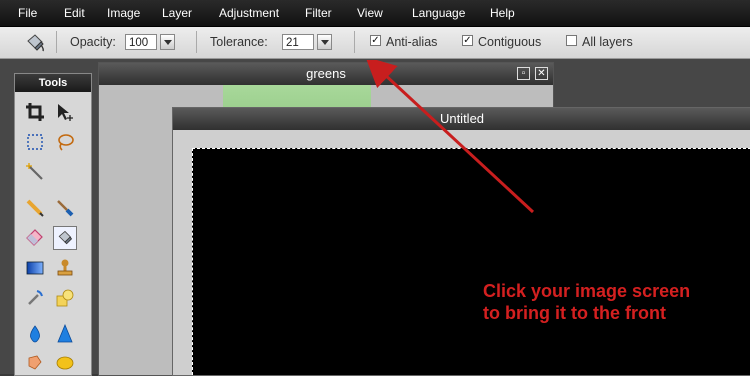 Image resolution: width=750 pixels, height=376 pixels. I want to click on menu-image: Image, so click(123, 13).